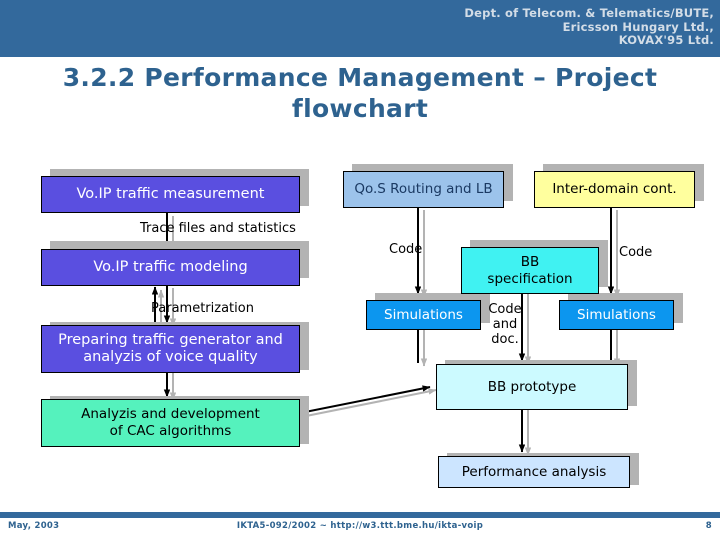  I want to click on node-bb-prototype: BB prototype, so click(532, 387).